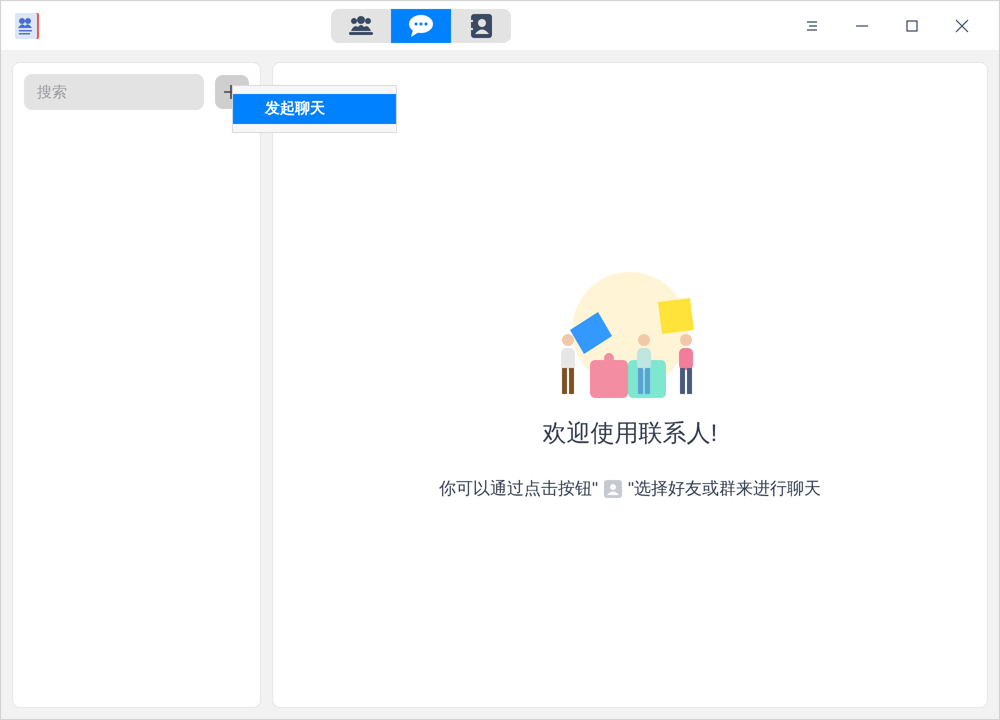 Image resolution: width=1000 pixels, height=720 pixels. I want to click on view-tab, so click(421, 25).